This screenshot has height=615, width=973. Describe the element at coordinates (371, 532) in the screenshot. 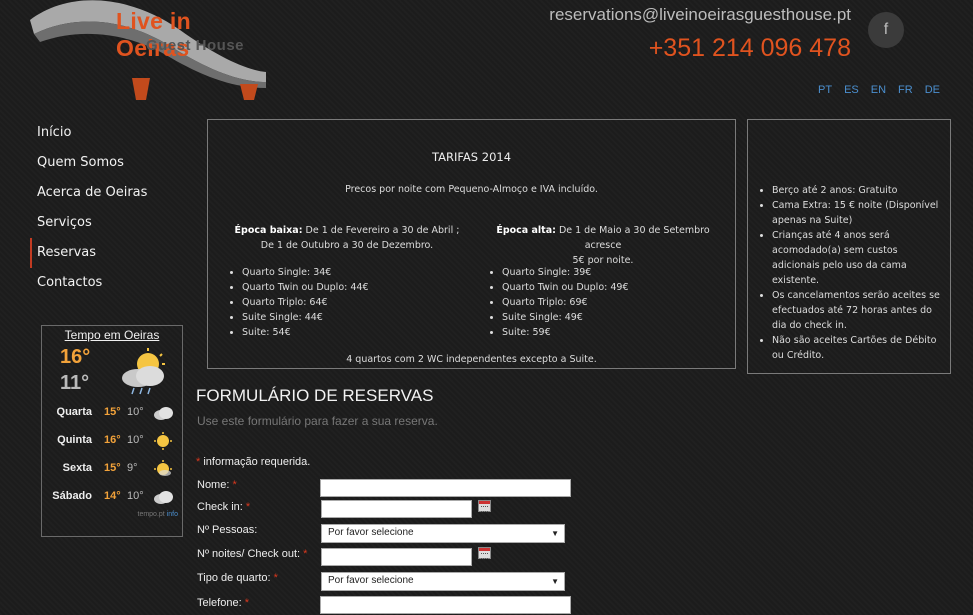

I see `persons-select-value: Por favor selecione` at that location.